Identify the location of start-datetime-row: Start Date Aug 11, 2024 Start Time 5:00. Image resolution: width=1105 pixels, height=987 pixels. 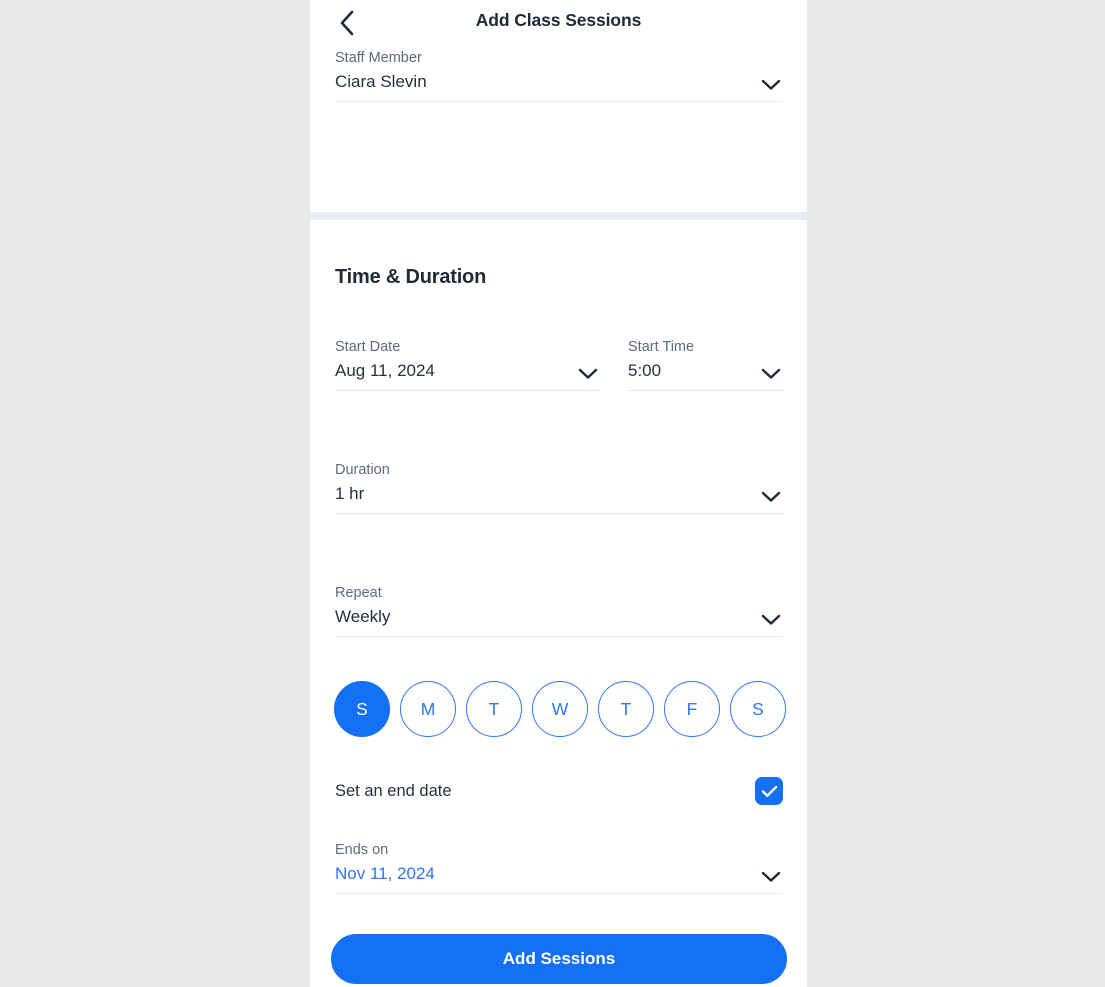
(559, 364).